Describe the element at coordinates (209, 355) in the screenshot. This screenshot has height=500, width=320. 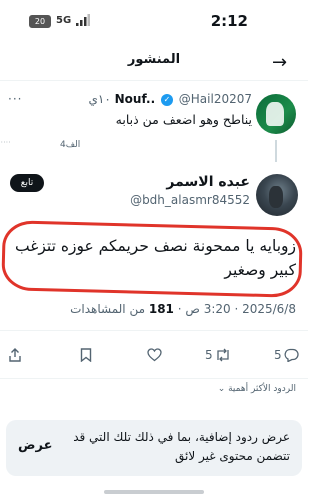
I see `retweet-count: 5` at that location.